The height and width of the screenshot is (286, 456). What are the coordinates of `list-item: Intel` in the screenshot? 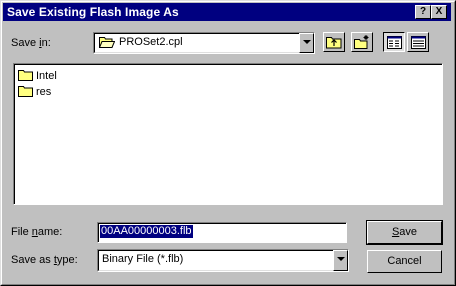 It's located at (37, 76).